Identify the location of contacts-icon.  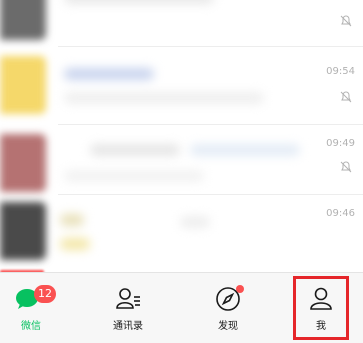
(128, 298).